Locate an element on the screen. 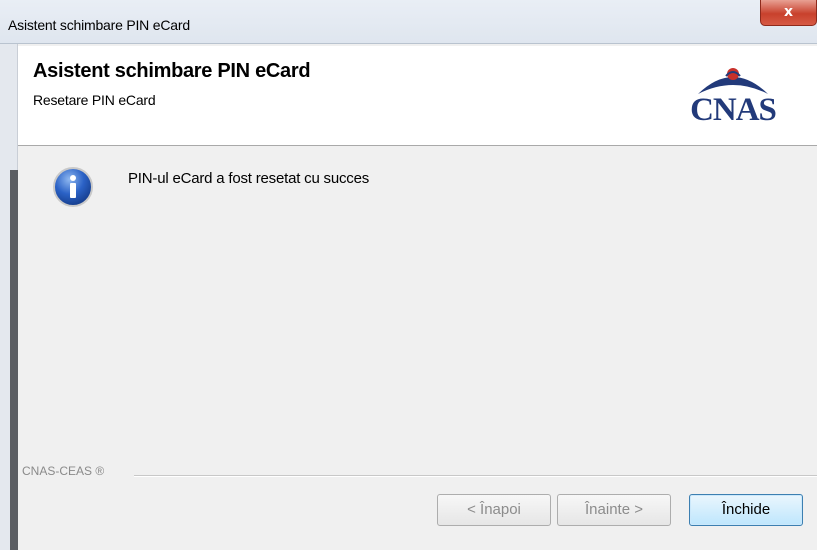 The width and height of the screenshot is (817, 550). next-button: Înainte > is located at coordinates (614, 510).